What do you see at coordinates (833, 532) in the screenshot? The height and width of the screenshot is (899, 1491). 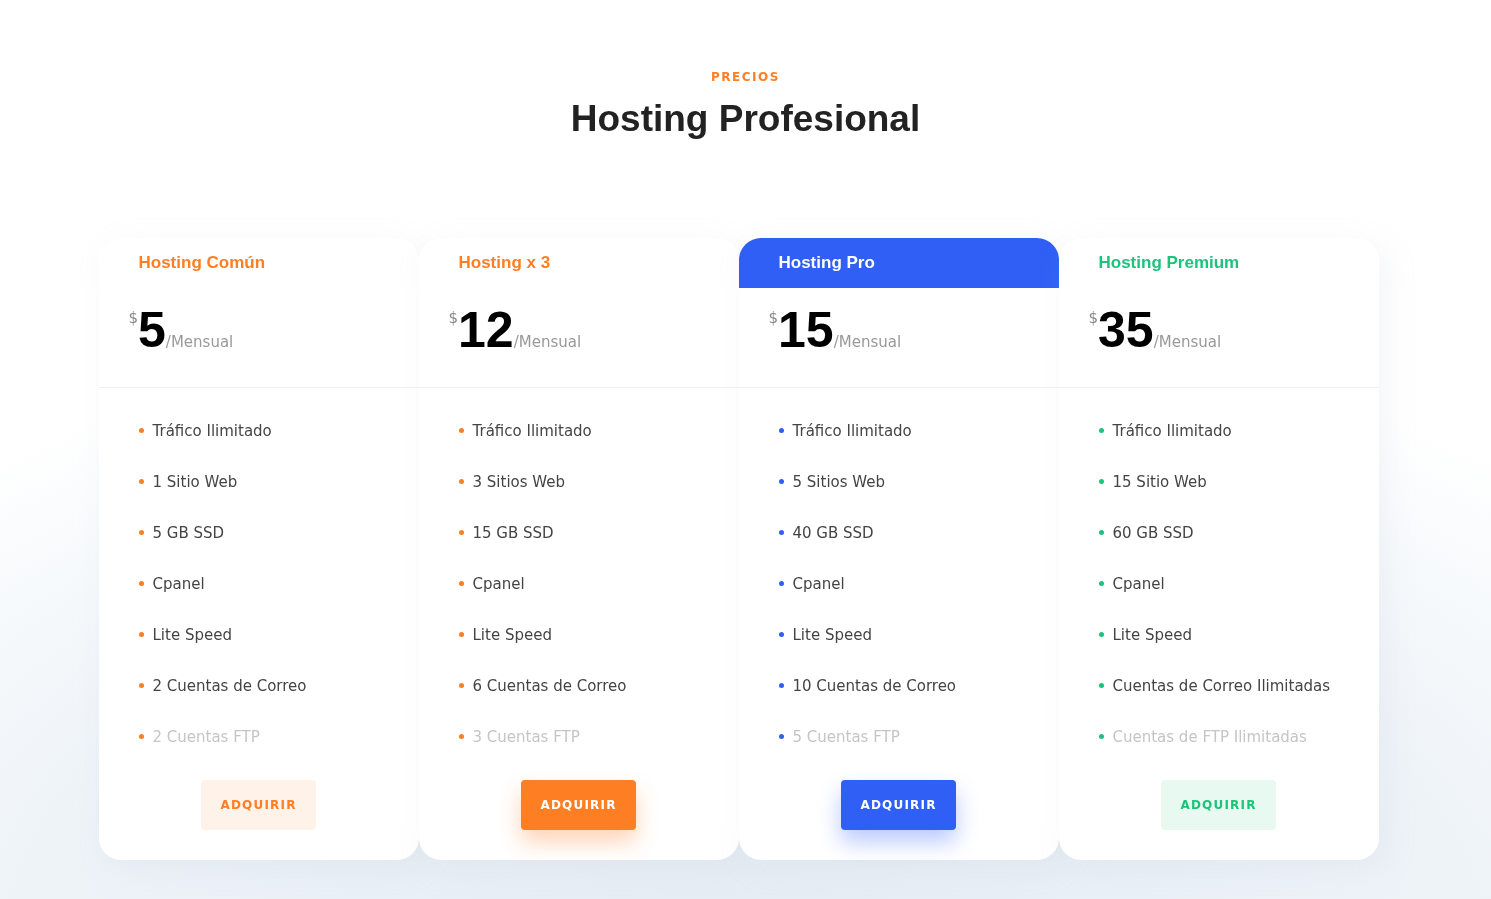 I see `feature-text: 40 GB SSD` at bounding box center [833, 532].